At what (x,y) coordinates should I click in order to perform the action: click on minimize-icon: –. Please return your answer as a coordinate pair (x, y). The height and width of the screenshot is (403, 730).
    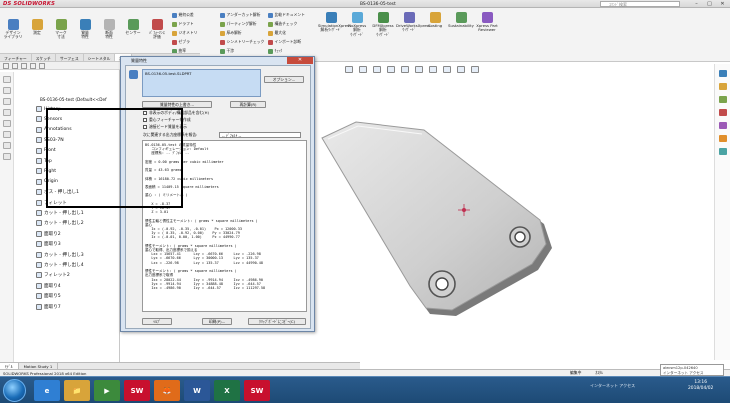
    Looking at the image, I should click on (696, 4).